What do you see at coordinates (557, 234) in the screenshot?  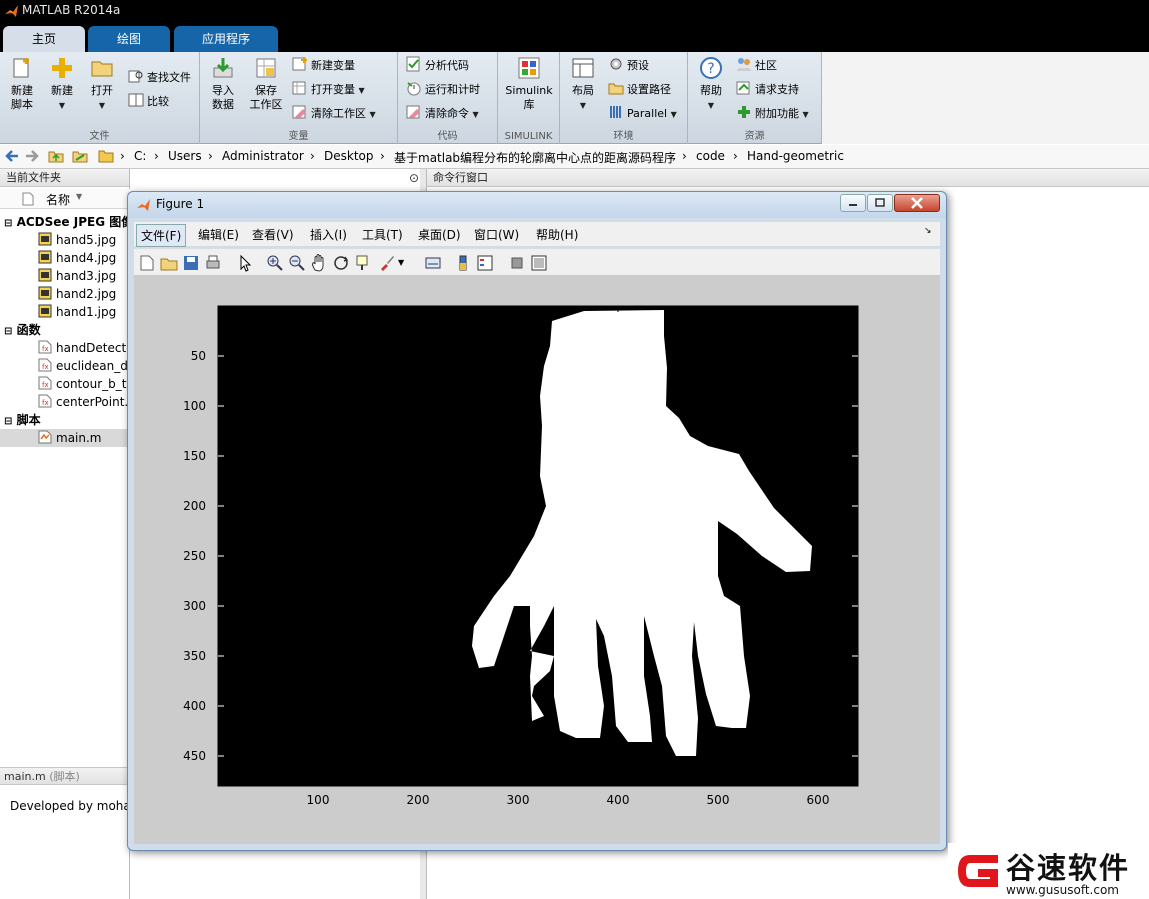 I see `menu-help: 帮助(H)` at bounding box center [557, 234].